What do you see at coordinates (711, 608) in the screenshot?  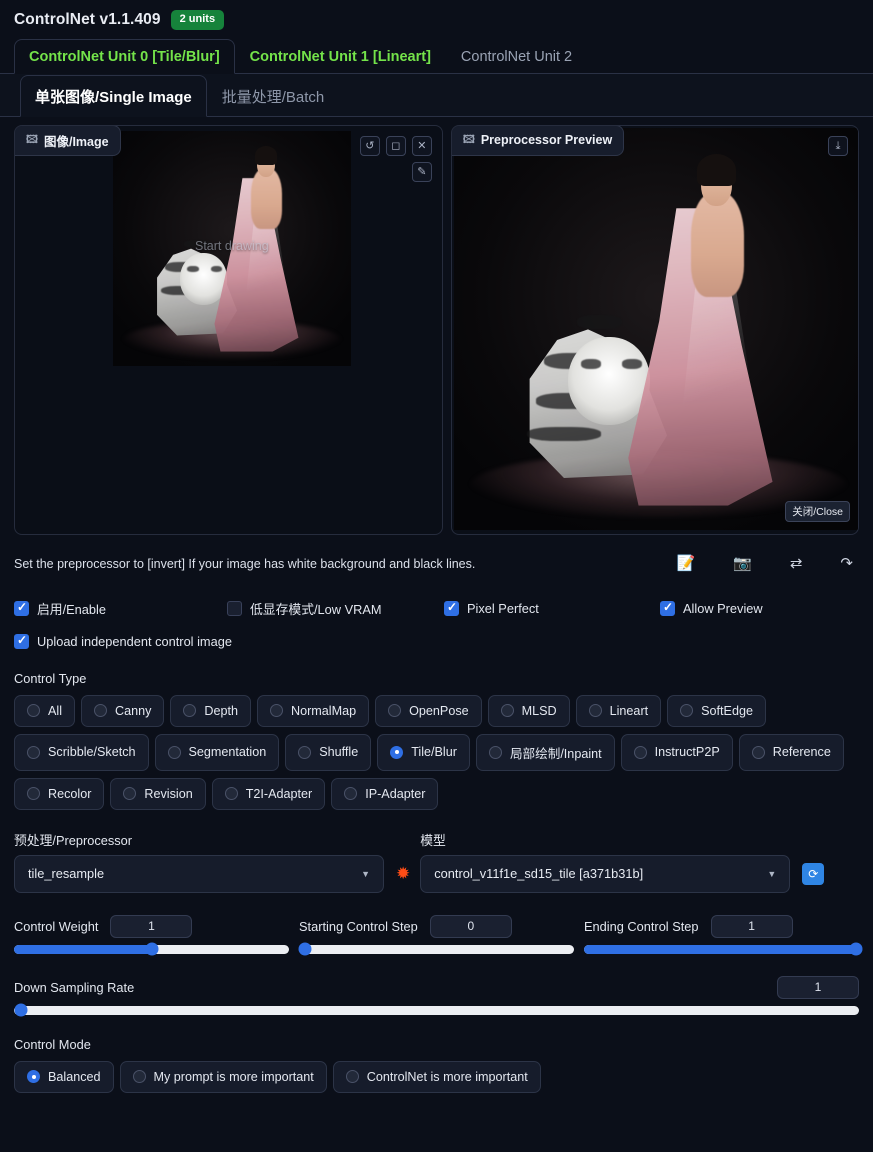 I see `checkbox-allow-preview: Allow Preview` at bounding box center [711, 608].